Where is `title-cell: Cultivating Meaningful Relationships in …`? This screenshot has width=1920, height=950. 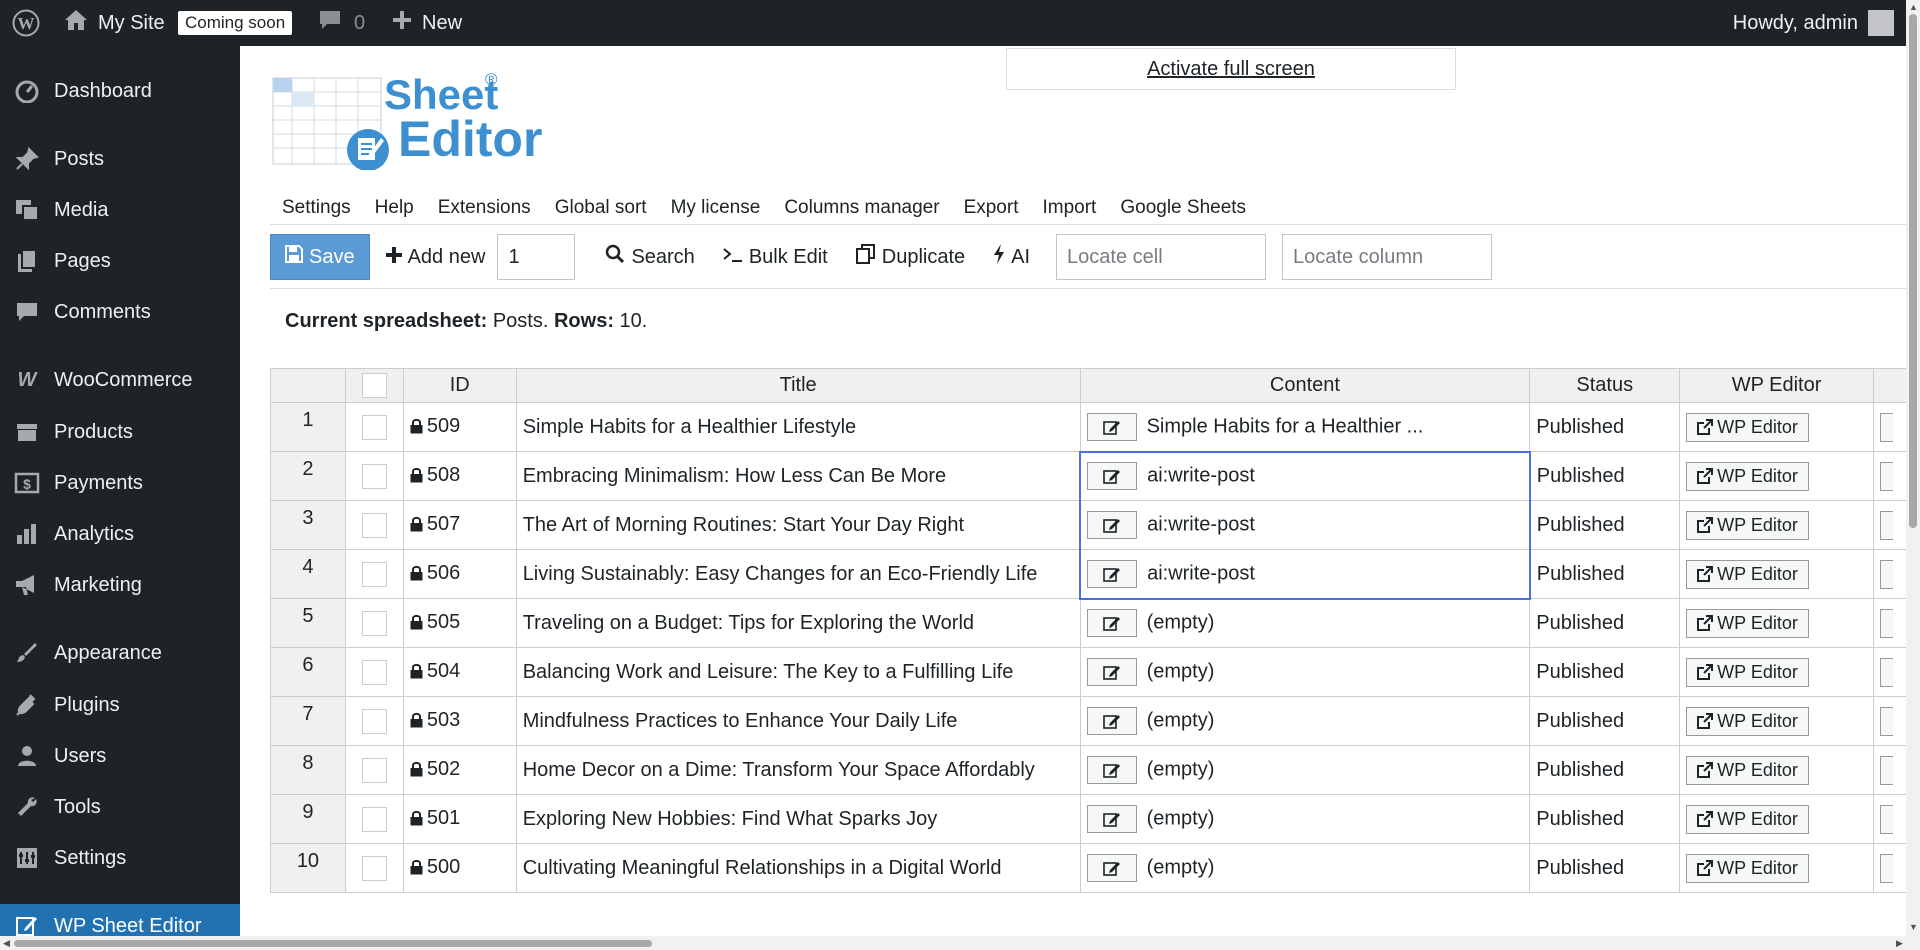 title-cell: Cultivating Meaningful Relationships in … is located at coordinates (798, 868).